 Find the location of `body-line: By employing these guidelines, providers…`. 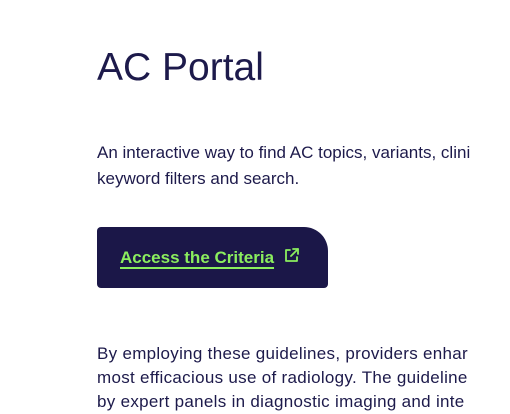

body-line: By employing these guidelines, providers… is located at coordinates (283, 353).